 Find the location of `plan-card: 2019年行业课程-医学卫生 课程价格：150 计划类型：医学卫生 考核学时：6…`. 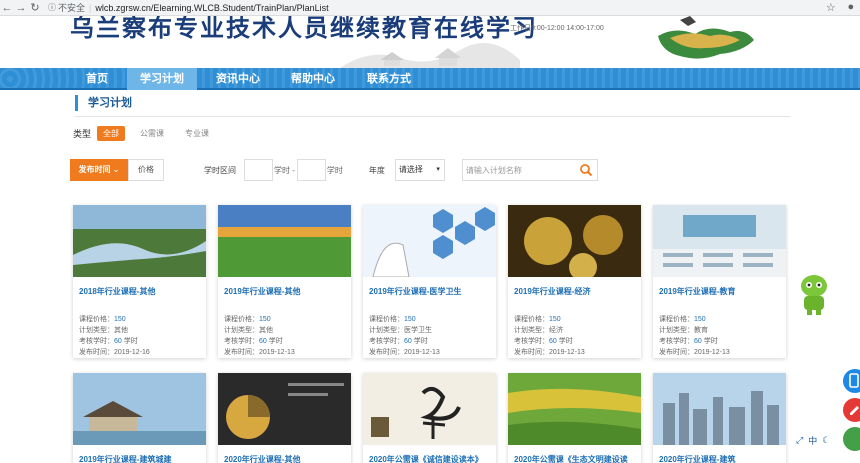

plan-card: 2019年行业课程-医学卫生 课程价格：150 计划类型：医学卫生 考核学时：6… is located at coordinates (429, 281).